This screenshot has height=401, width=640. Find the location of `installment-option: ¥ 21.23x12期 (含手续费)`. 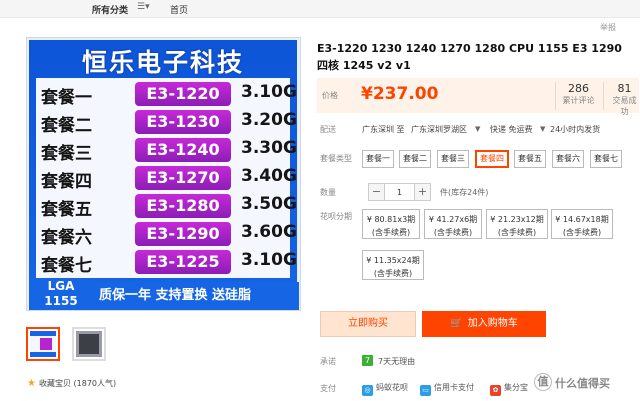

installment-option: ¥ 21.23x12期 (含手续费) is located at coordinates (517, 224).